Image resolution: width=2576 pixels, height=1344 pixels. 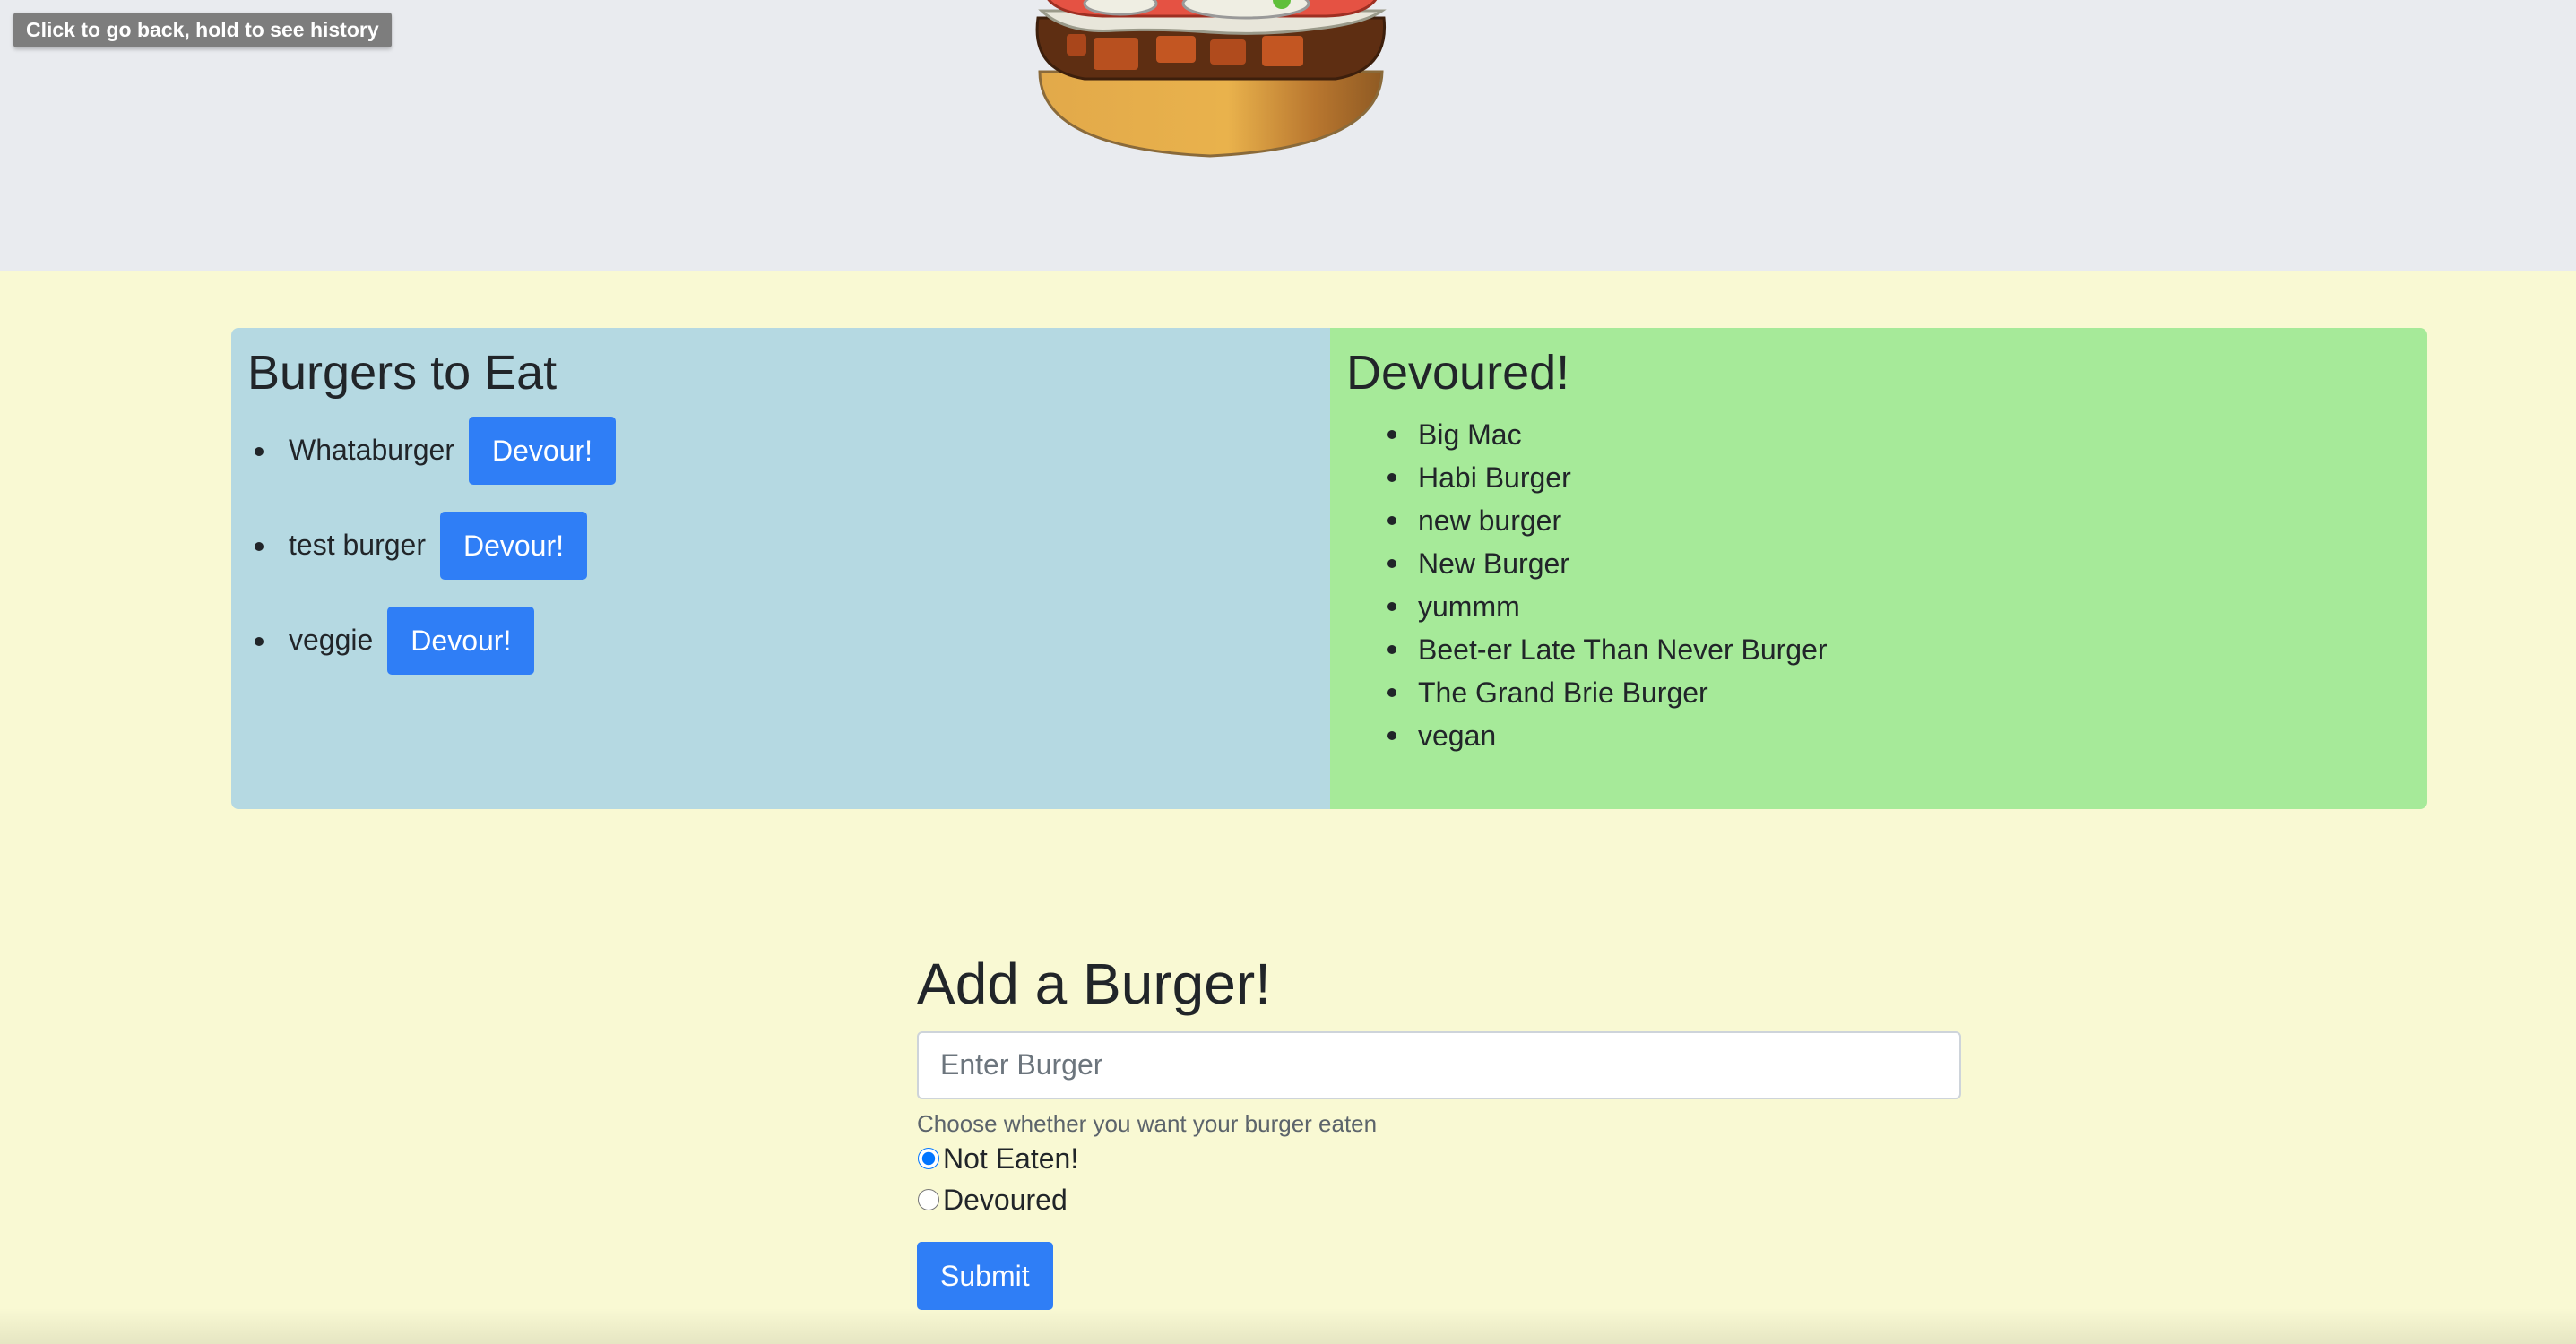 I want to click on not-eaten-option: Not Eaten!, so click(x=1439, y=1158).